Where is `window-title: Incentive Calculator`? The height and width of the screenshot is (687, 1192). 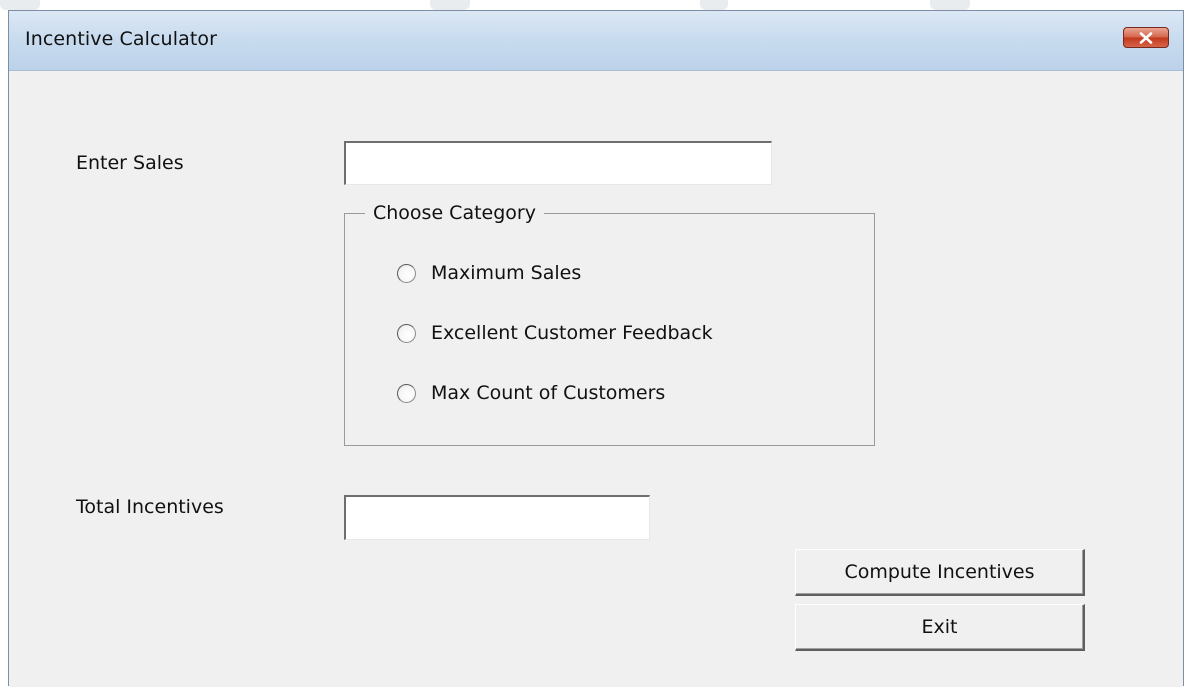
window-title: Incentive Calculator is located at coordinates (121, 39).